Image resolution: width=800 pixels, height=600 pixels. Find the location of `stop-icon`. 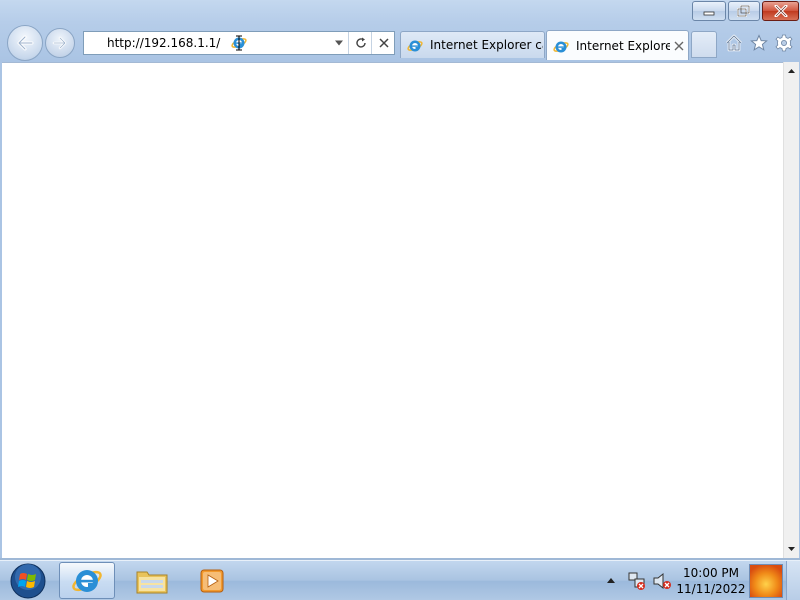

stop-icon is located at coordinates (383, 43).